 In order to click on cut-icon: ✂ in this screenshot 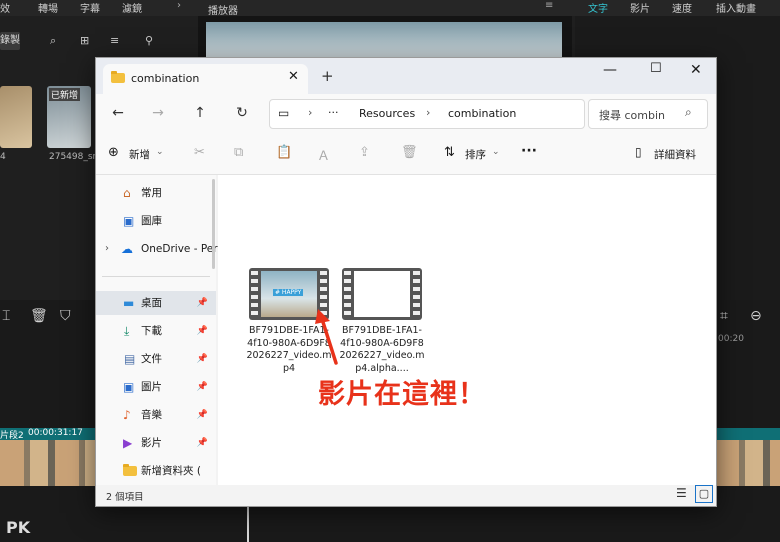, I will do `click(199, 152)`.